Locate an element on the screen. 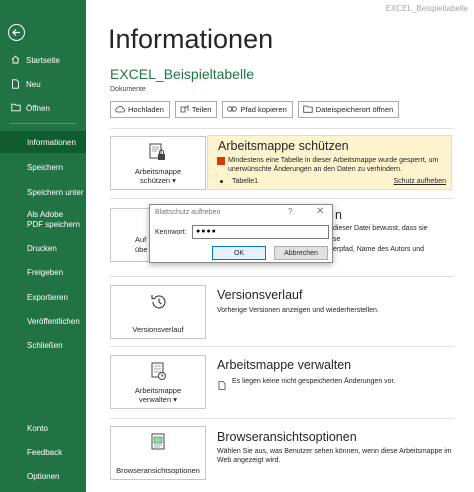 The height and width of the screenshot is (492, 474). back-arrow-icon is located at coordinates (16, 32).